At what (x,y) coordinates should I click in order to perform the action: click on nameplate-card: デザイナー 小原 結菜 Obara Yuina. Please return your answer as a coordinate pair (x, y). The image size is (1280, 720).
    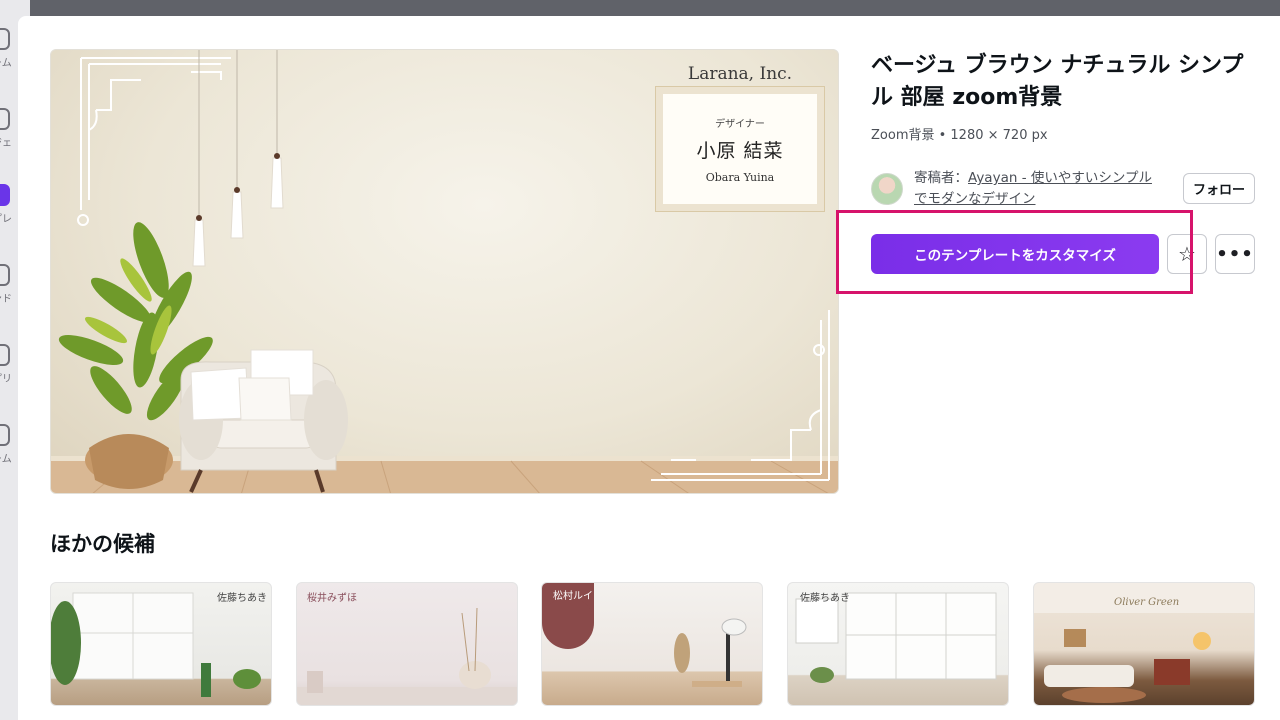
    Looking at the image, I should click on (740, 149).